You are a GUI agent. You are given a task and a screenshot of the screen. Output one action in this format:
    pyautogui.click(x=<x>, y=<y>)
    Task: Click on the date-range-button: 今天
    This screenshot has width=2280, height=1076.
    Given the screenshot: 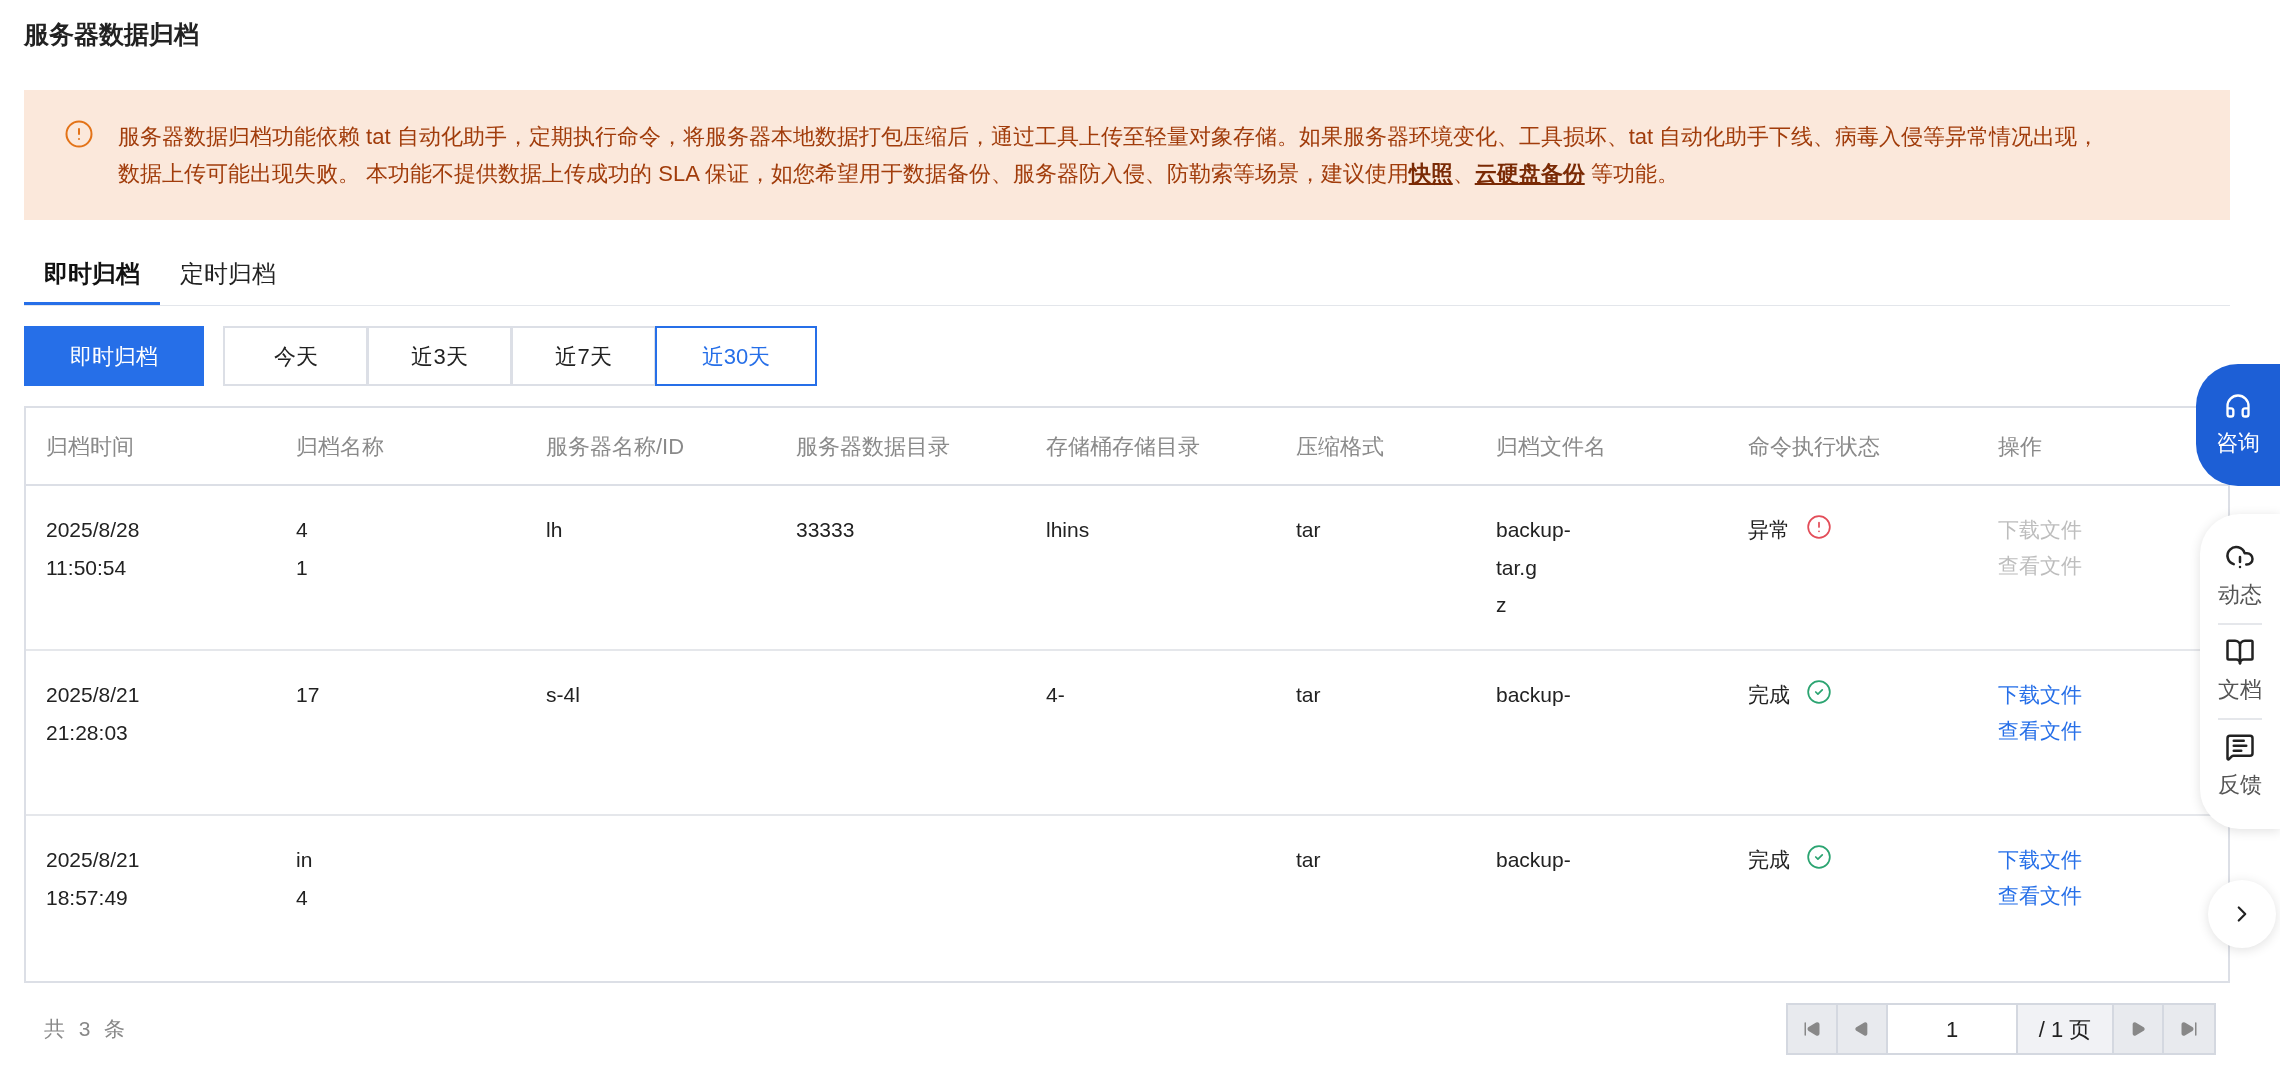 What is the action you would take?
    pyautogui.click(x=295, y=356)
    